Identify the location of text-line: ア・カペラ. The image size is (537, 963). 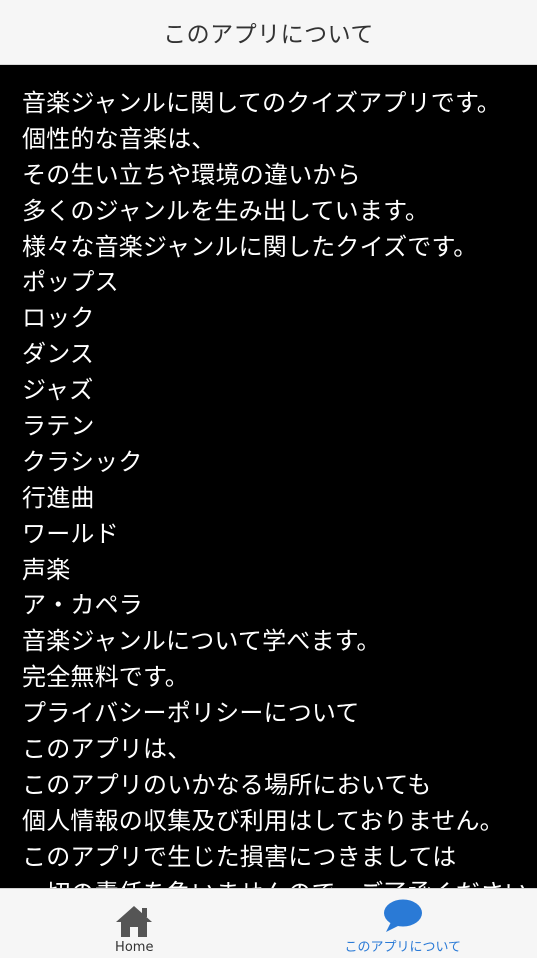
(82, 605).